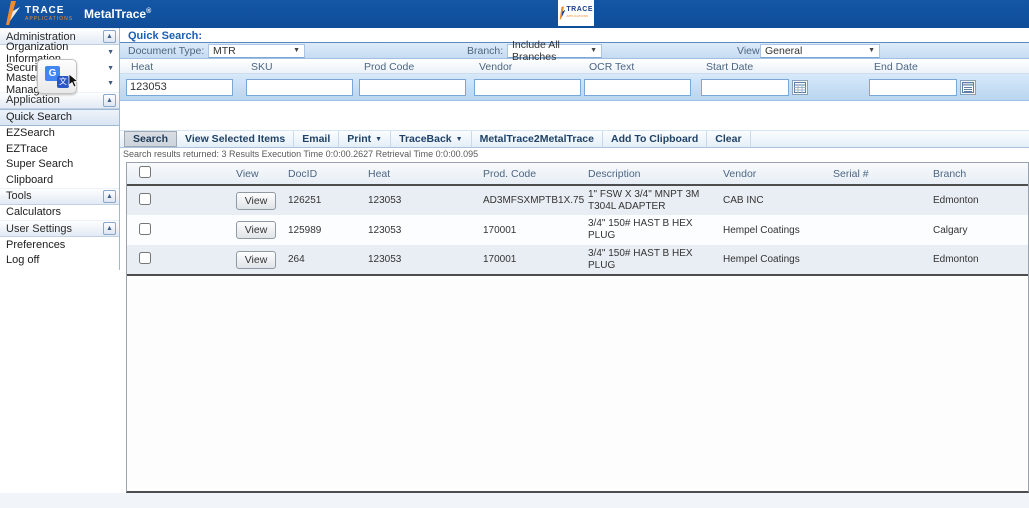  Describe the element at coordinates (39, 228) in the screenshot. I see `section-label: User Settings` at that location.